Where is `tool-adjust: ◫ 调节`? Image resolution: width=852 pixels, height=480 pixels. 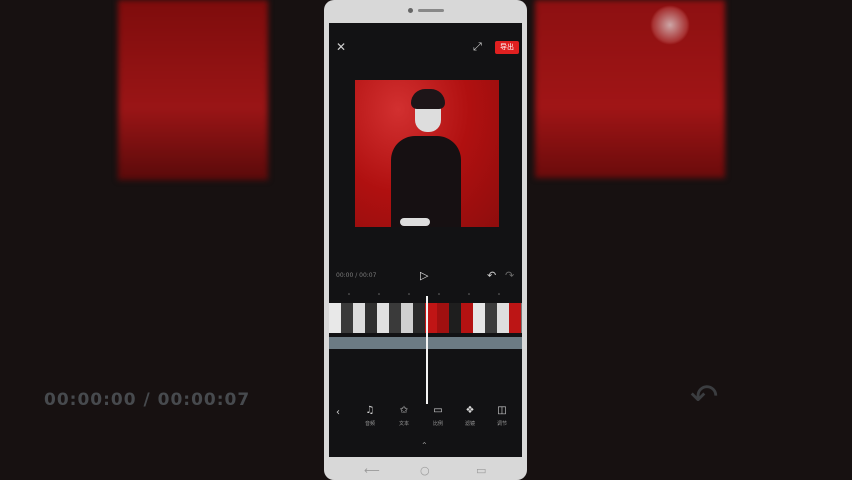
tool-adjust: ◫ 调节 is located at coordinates (502, 416).